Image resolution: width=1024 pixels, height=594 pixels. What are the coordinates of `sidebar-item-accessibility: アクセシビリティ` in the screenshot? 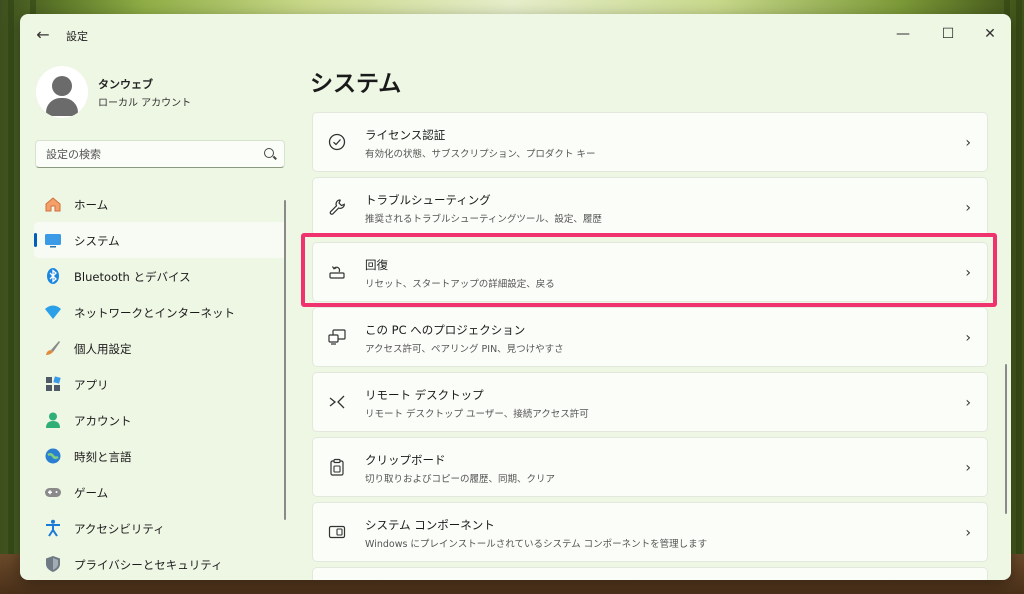 It's located at (160, 528).